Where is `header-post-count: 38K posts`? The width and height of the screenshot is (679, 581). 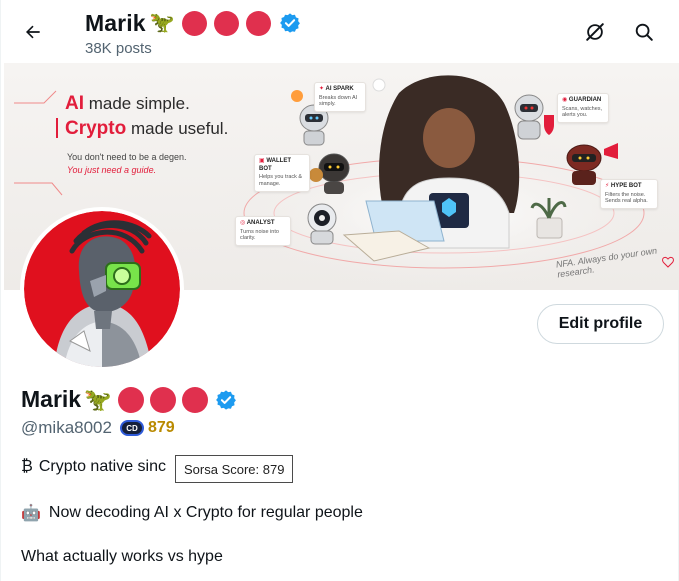
header-post-count: 38K posts is located at coordinates (118, 48).